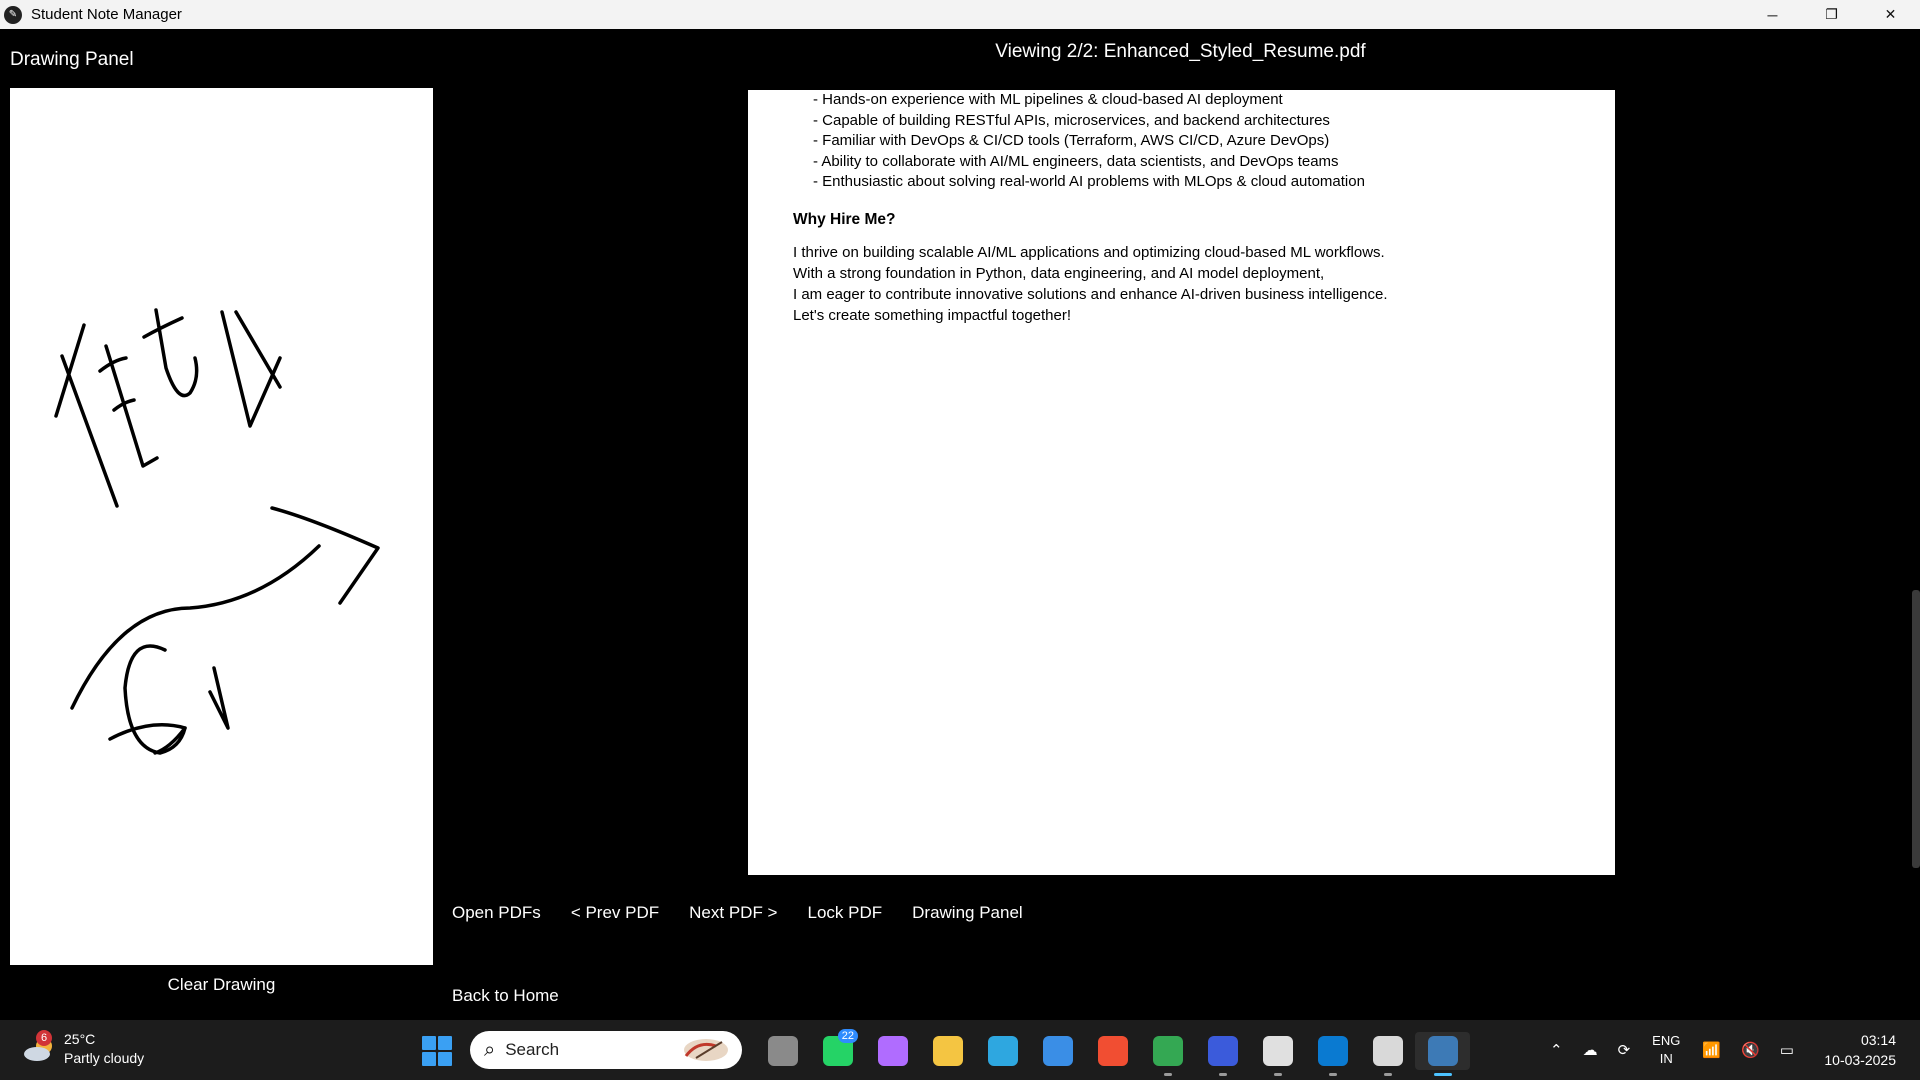  Describe the element at coordinates (845, 913) in the screenshot. I see `lock-pdf-button: Lock PDF` at that location.